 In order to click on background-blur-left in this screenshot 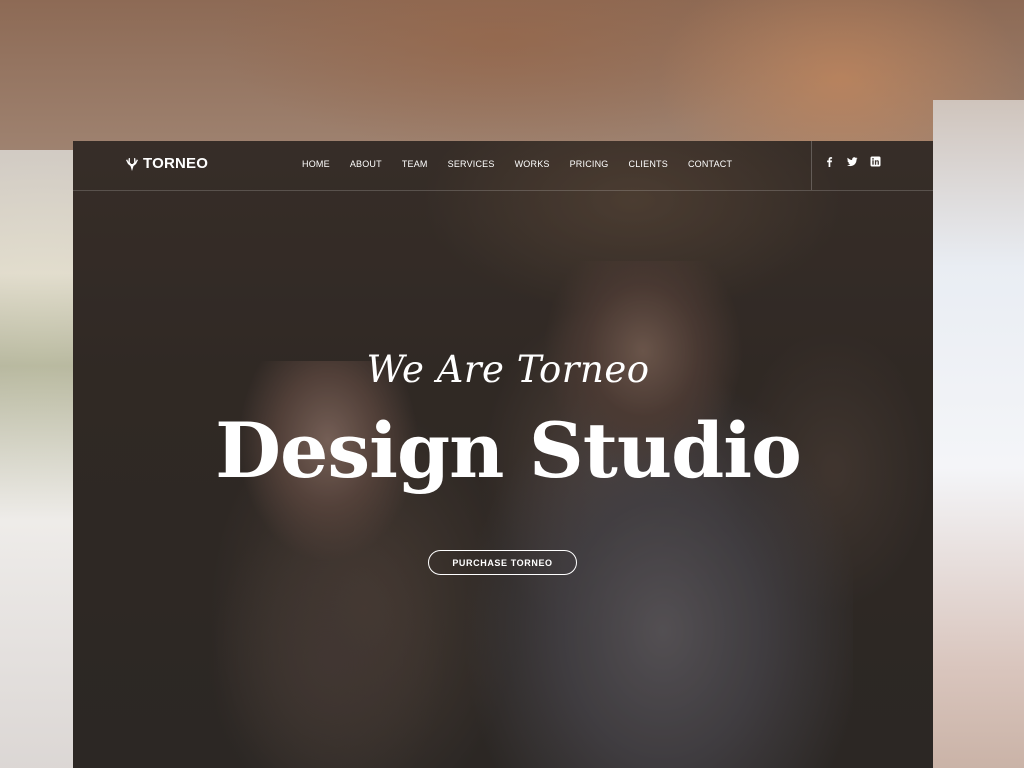, I will do `click(36, 459)`.